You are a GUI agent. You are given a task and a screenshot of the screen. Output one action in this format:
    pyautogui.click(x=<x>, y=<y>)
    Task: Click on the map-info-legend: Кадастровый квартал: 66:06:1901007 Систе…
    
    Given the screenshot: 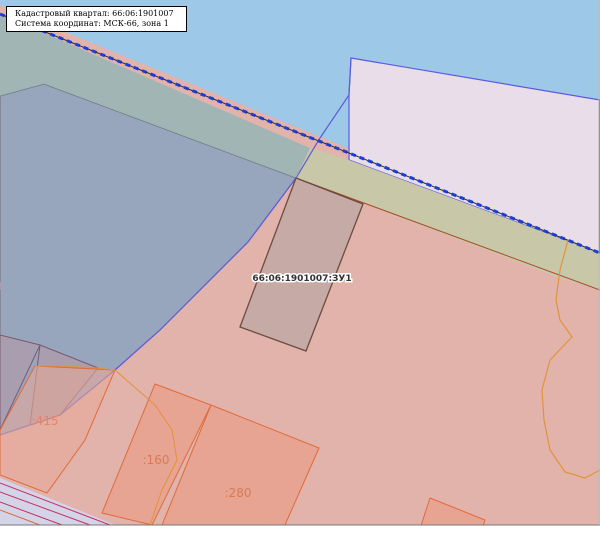 What is the action you would take?
    pyautogui.click(x=96, y=19)
    